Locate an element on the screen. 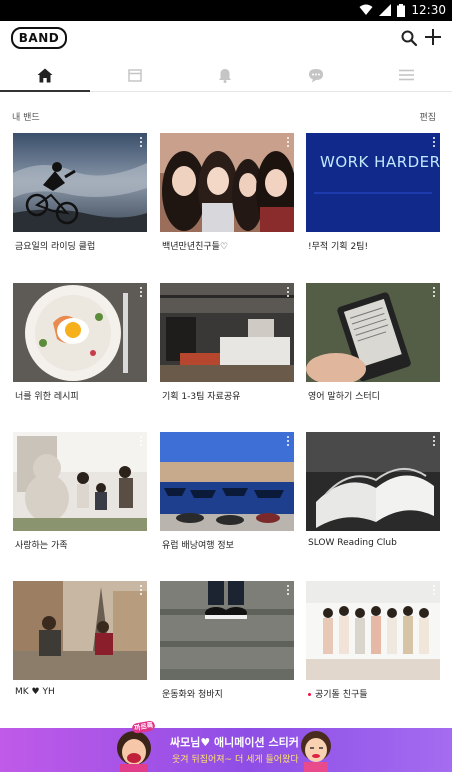 Image resolution: width=452 pixels, height=772 pixels. status-icons: 12:30 is located at coordinates (402, 10).